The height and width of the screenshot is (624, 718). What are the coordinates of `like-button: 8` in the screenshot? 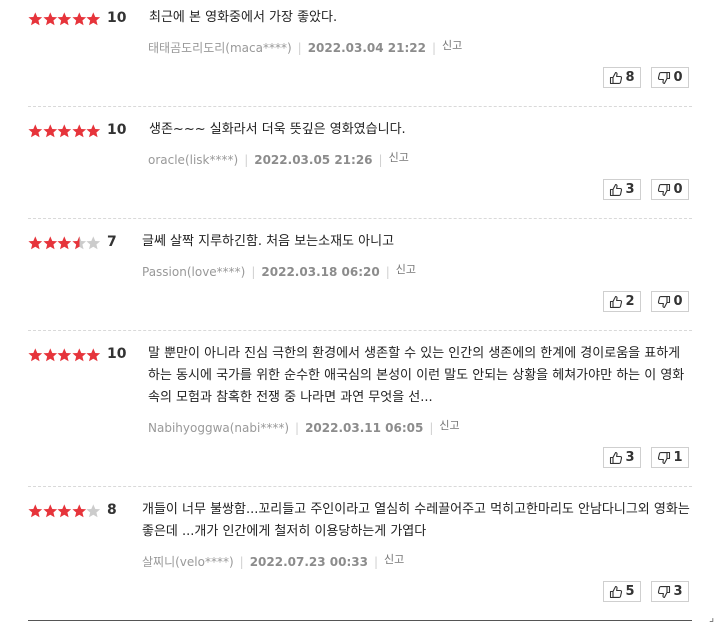 It's located at (622, 77).